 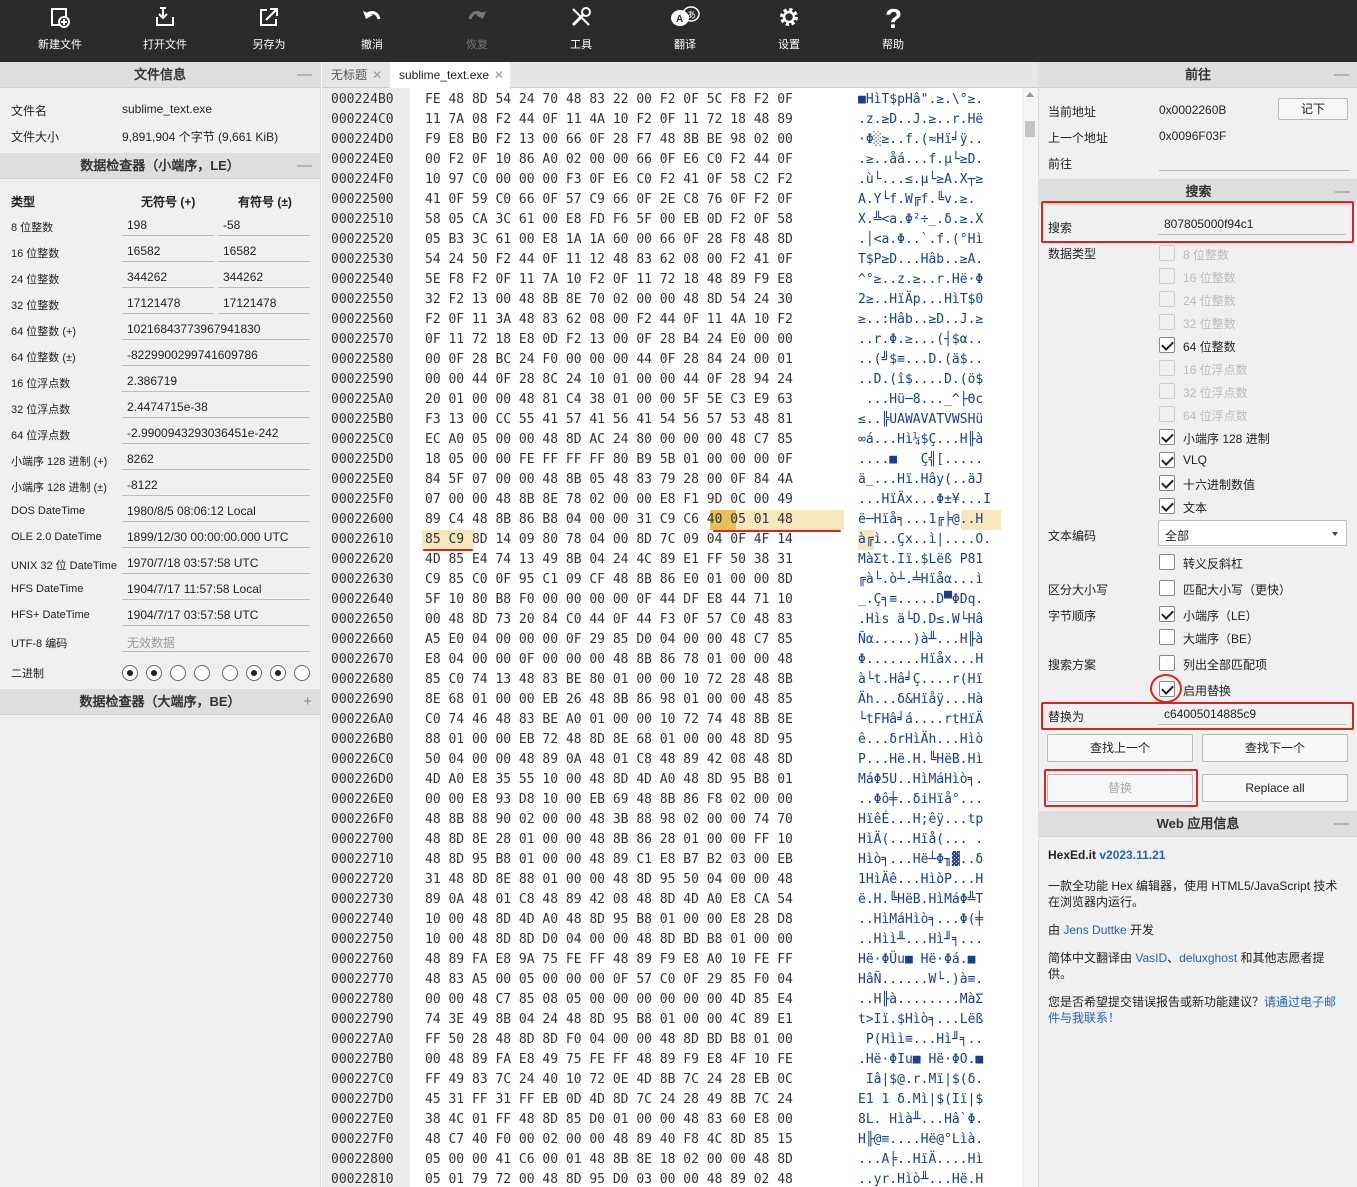 What do you see at coordinates (216, 433) in the screenshot?
I see `inspector-value-field: -2.9900943293036451e-242` at bounding box center [216, 433].